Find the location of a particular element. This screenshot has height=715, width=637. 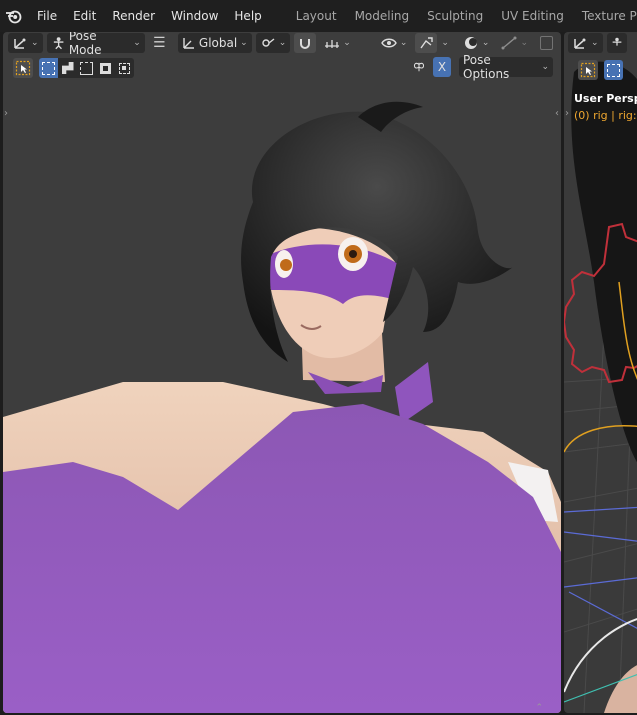

shading-icon is located at coordinates (546, 43).